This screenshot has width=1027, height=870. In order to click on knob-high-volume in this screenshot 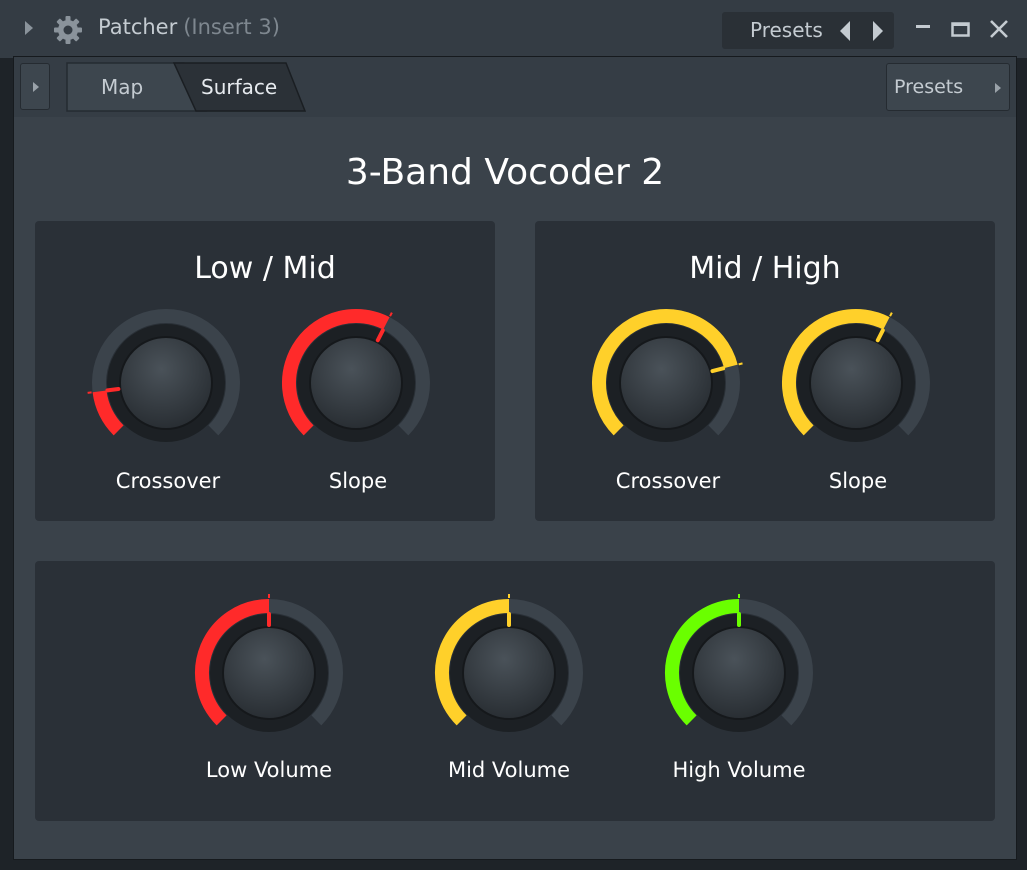, I will do `click(739, 673)`.